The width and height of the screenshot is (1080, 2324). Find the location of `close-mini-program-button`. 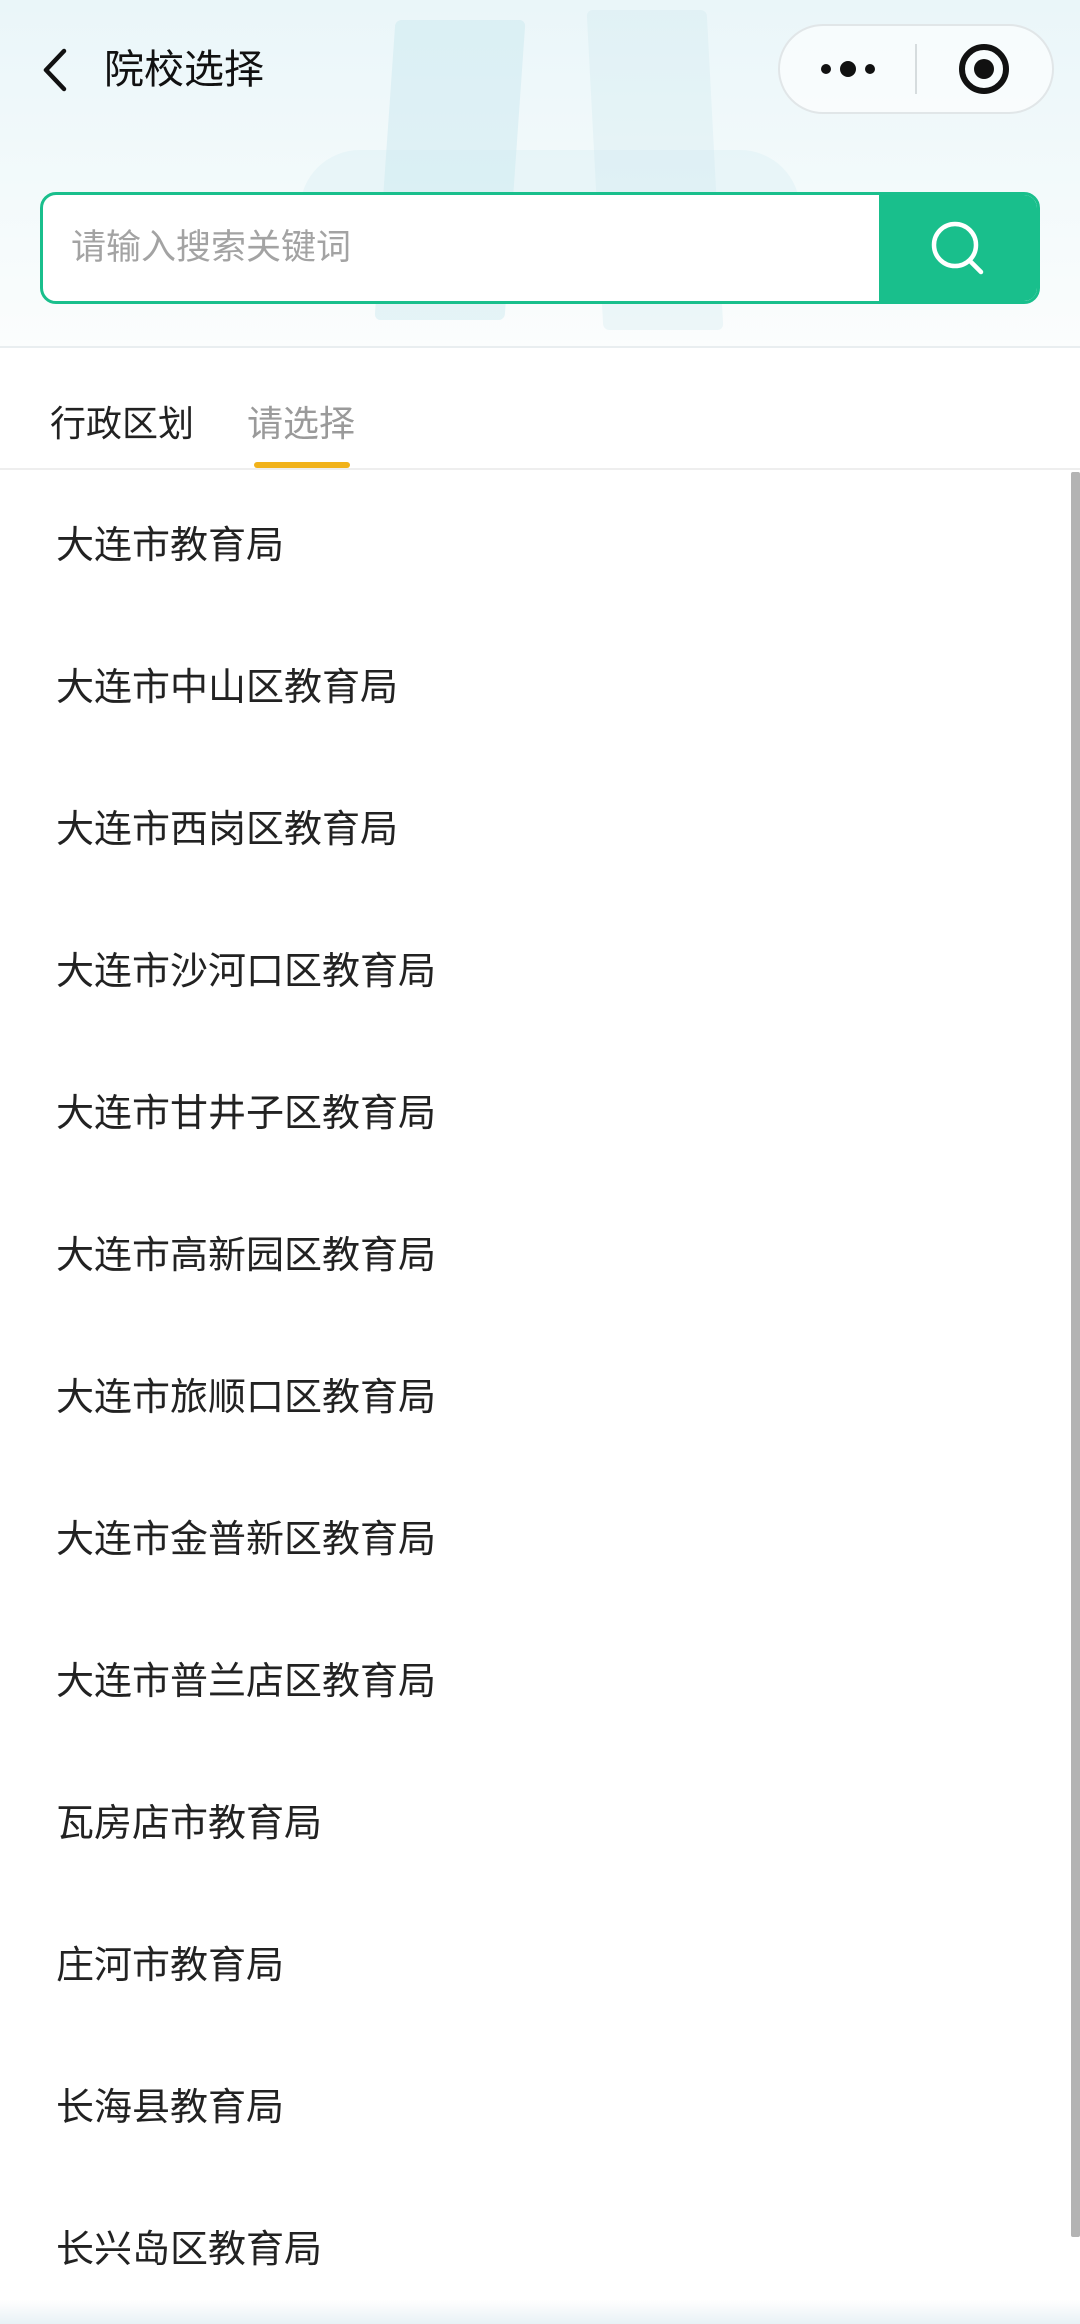

close-mini-program-button is located at coordinates (984, 69).